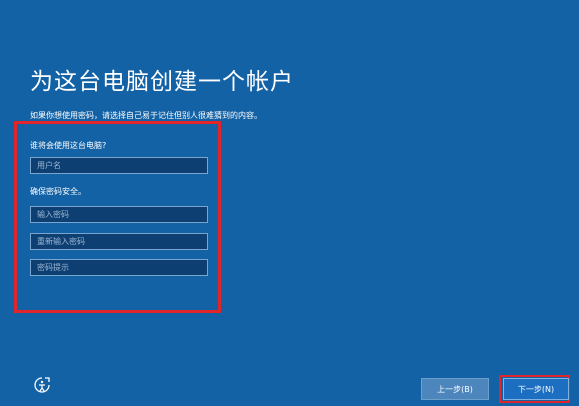 Image resolution: width=579 pixels, height=406 pixels. What do you see at coordinates (162, 82) in the screenshot?
I see `page-title: 为这台电脑创建一个帐户` at bounding box center [162, 82].